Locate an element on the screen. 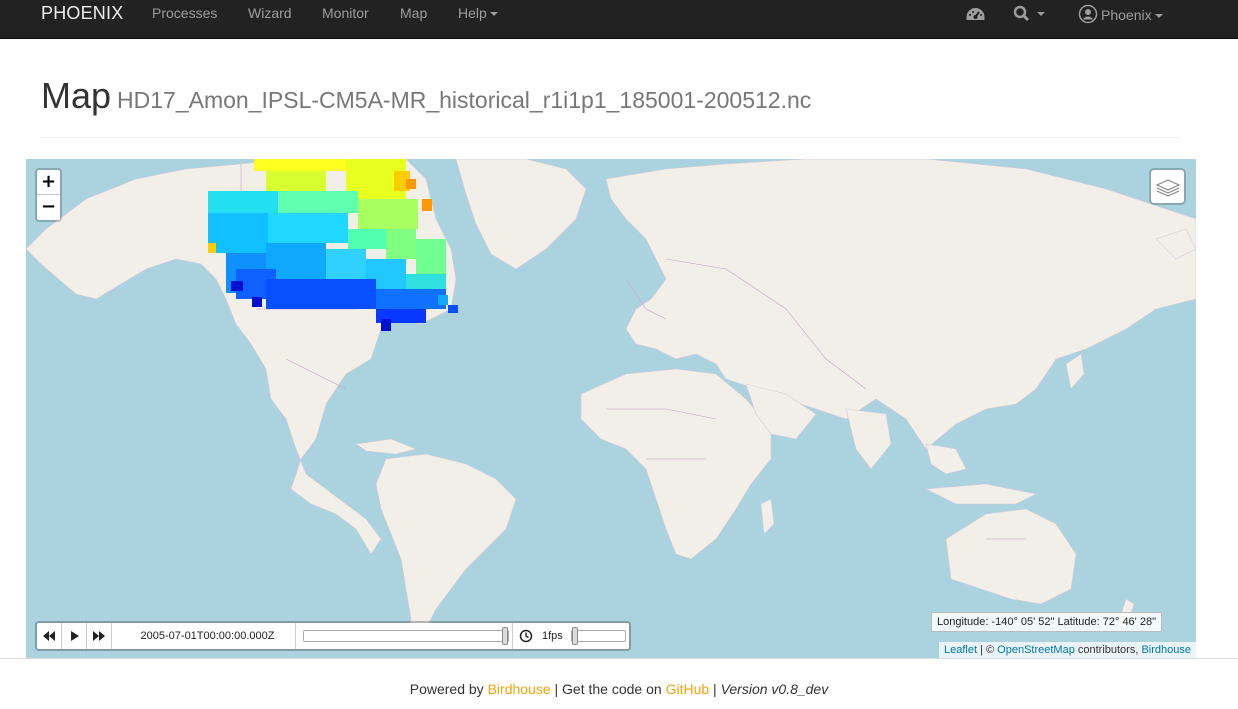  user-menu: Phoenix is located at coordinates (1120, 14).